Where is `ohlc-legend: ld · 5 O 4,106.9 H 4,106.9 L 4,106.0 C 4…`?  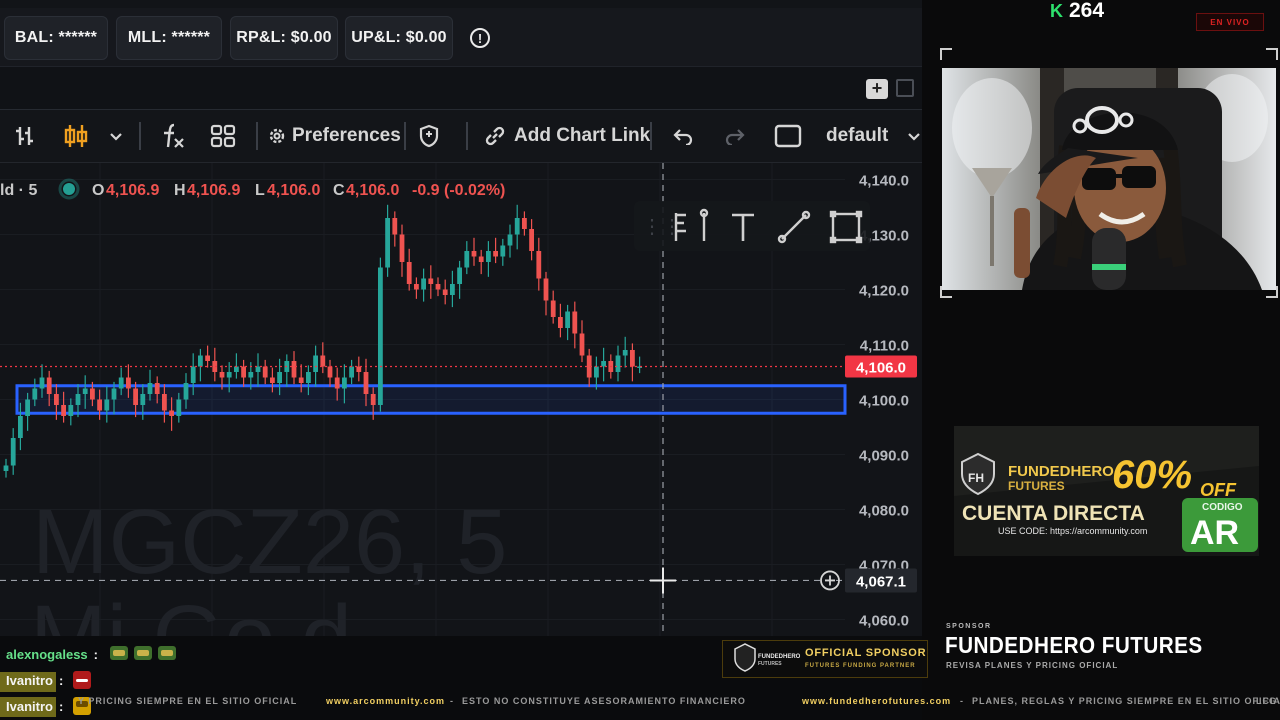
ohlc-legend: ld · 5 O 4,106.9 H 4,106.9 L 4,106.0 C 4… is located at coordinates (252, 189).